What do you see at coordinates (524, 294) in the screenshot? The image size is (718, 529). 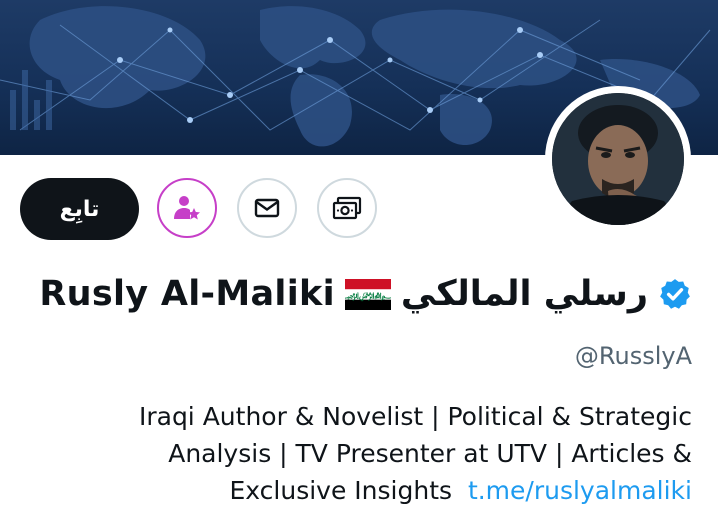 I see `display-name-arabic: رسلي المالكي` at bounding box center [524, 294].